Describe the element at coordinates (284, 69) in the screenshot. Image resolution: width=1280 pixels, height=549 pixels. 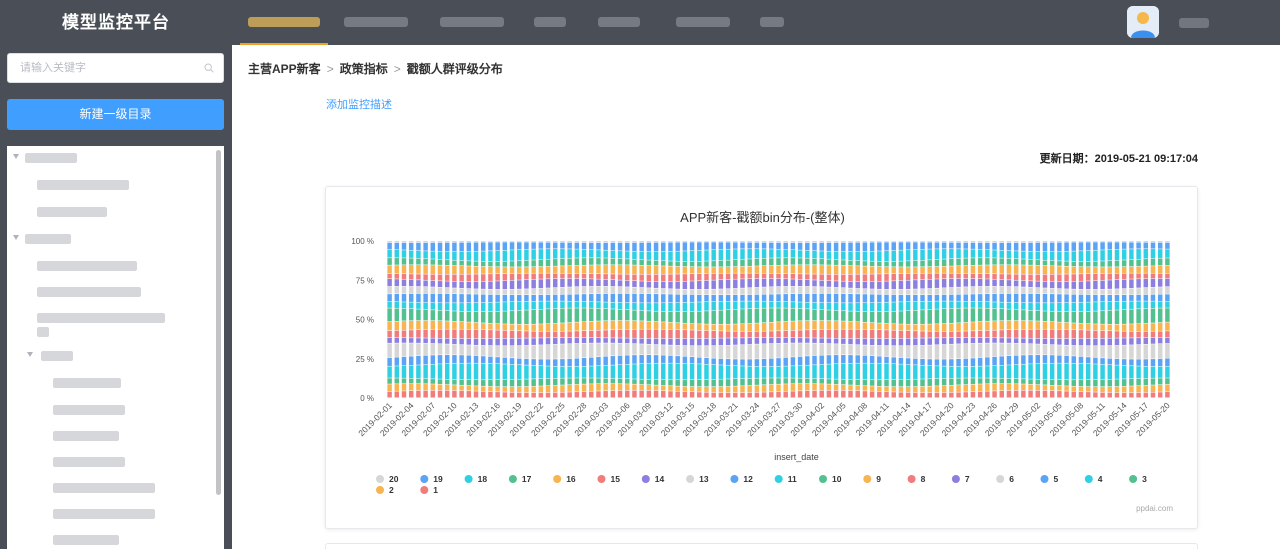
I see `breadcrumb-item: 主营APP新客` at that location.